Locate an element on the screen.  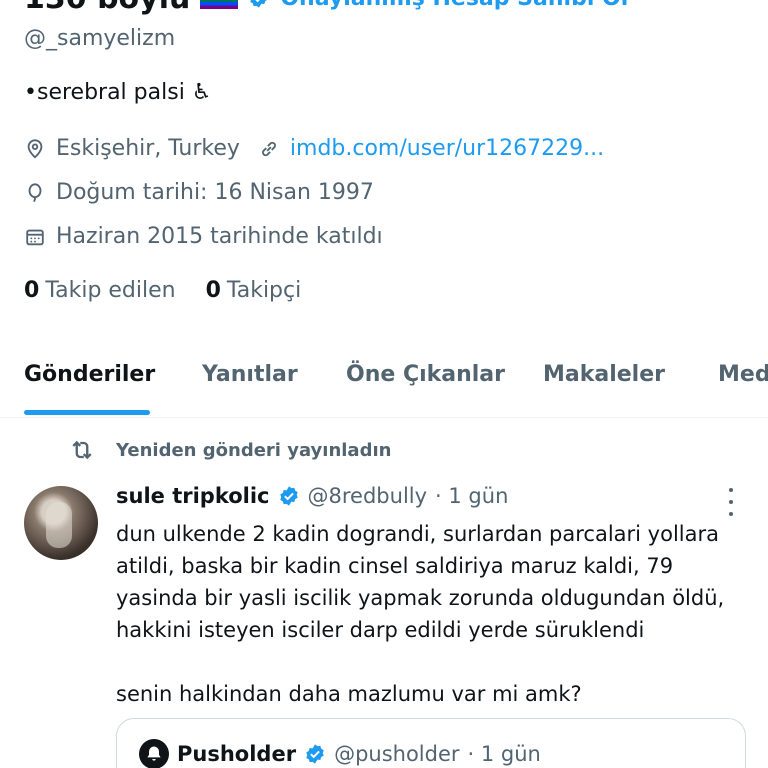
profile-handle: @_samyelizm is located at coordinates (100, 38).